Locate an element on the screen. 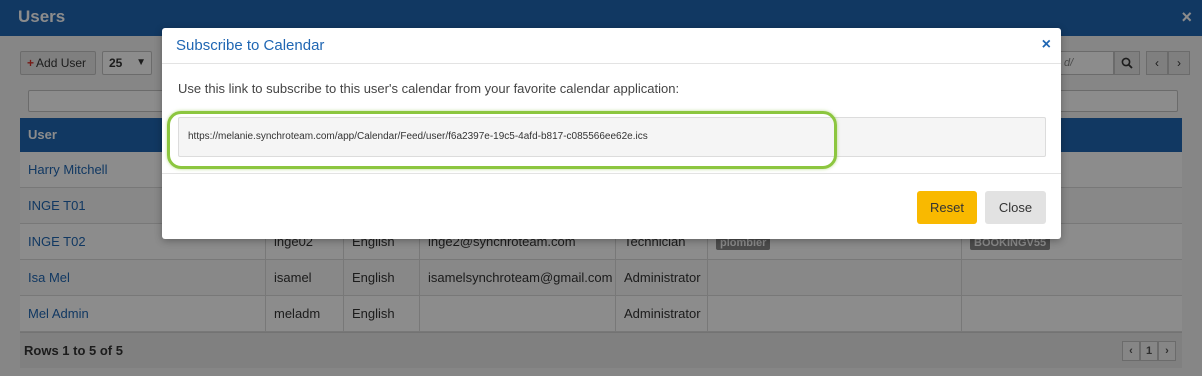  dialog-title: Subscribe to Calendar is located at coordinates (250, 45).